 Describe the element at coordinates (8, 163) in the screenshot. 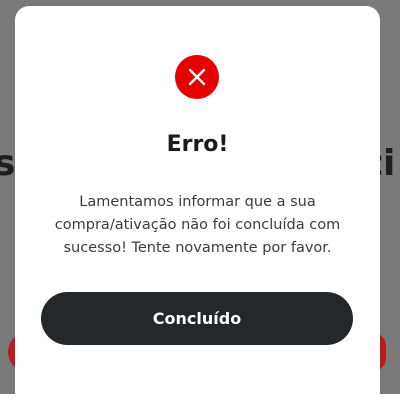

I see `background-heading-fragment-left: s` at that location.